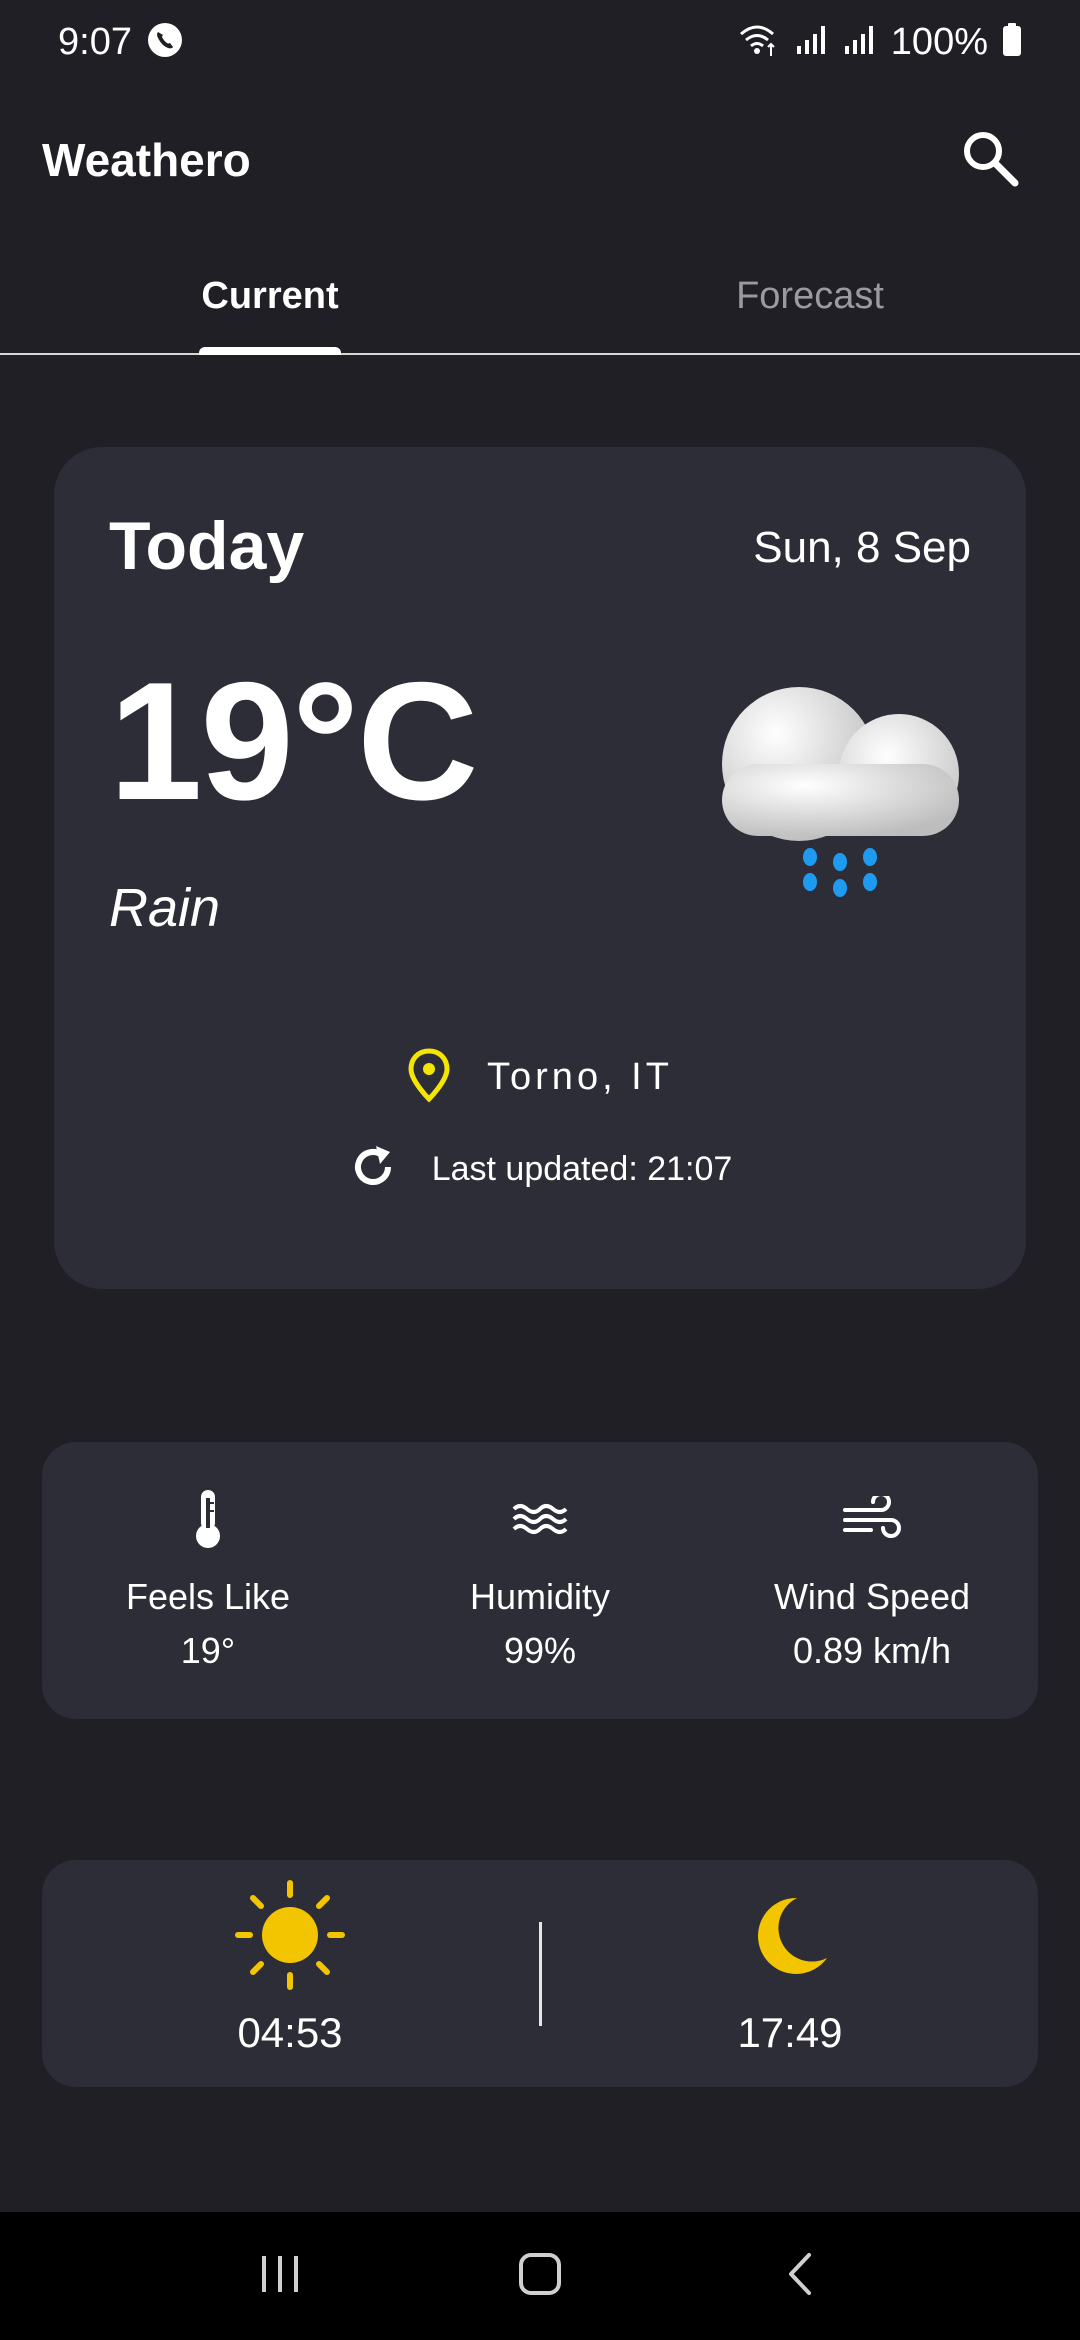 The width and height of the screenshot is (1080, 2340). What do you see at coordinates (95, 41) in the screenshot?
I see `status-time: 9:07` at bounding box center [95, 41].